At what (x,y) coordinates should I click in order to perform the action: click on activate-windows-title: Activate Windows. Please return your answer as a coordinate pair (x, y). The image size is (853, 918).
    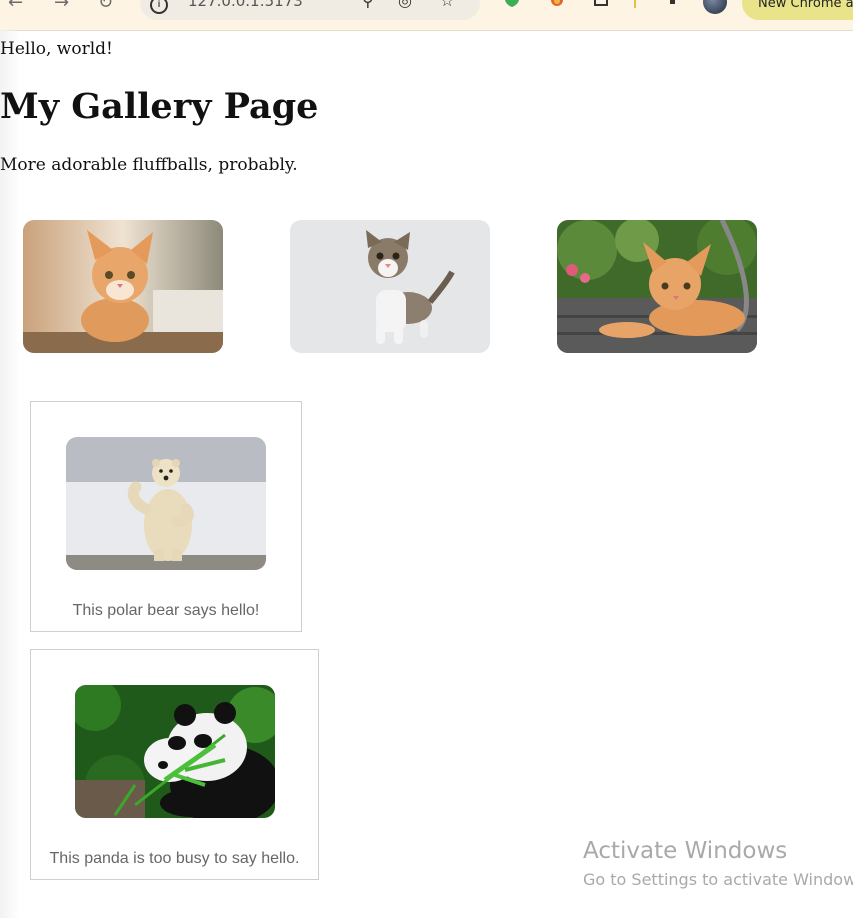
    Looking at the image, I should click on (685, 851).